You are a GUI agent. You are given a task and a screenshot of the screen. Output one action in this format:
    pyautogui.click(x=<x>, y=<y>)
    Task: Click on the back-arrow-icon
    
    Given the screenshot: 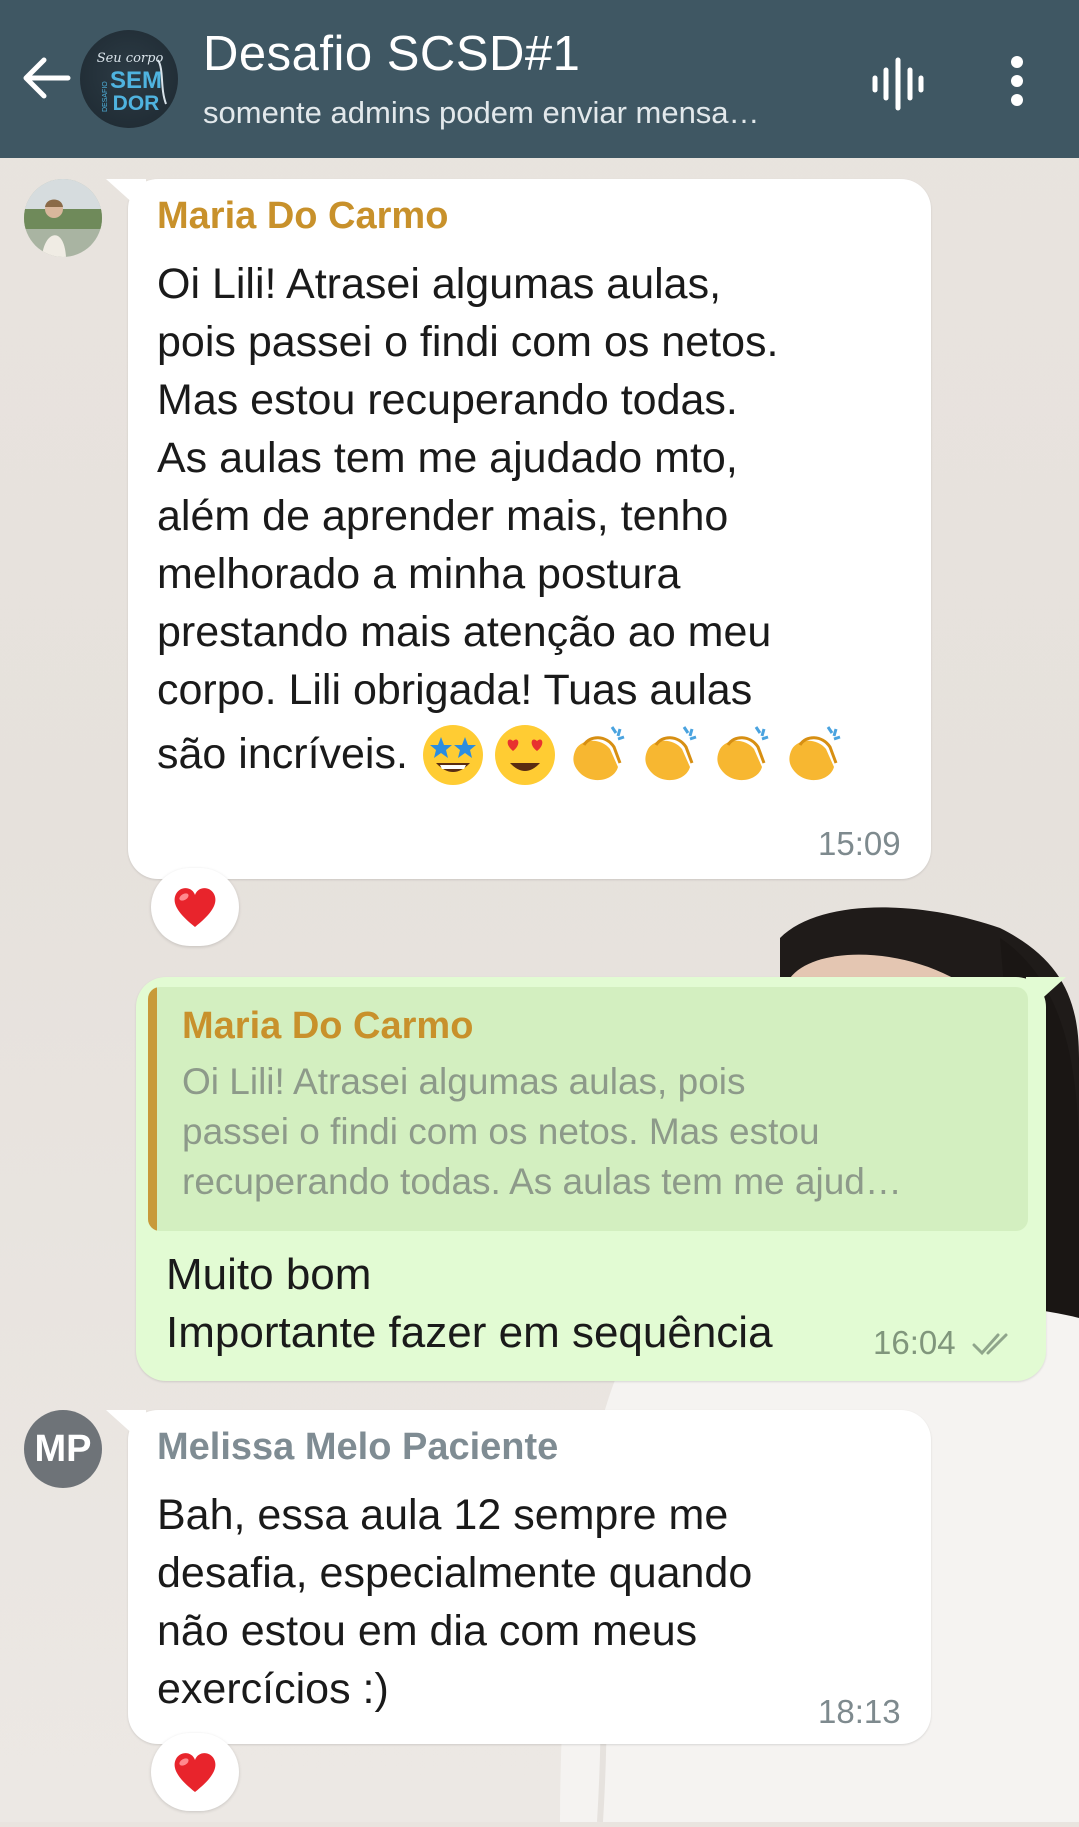 What is the action you would take?
    pyautogui.click(x=46, y=78)
    